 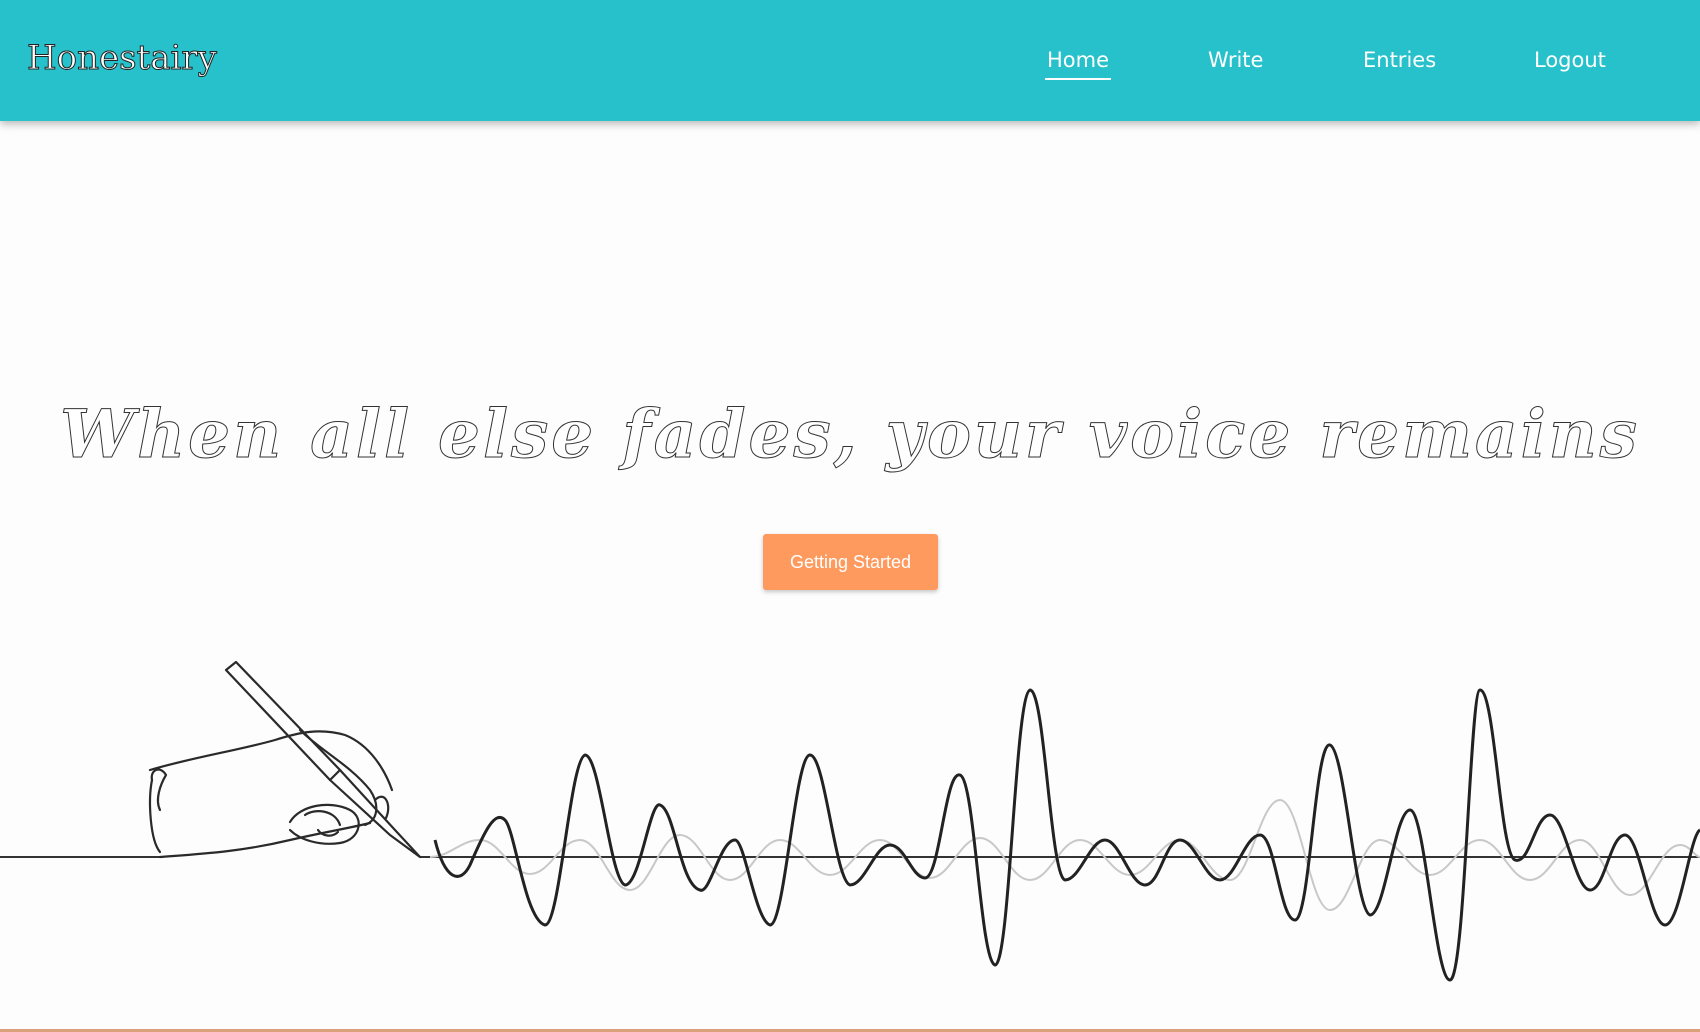 I want to click on soundwave-faint, so click(x=1064, y=855).